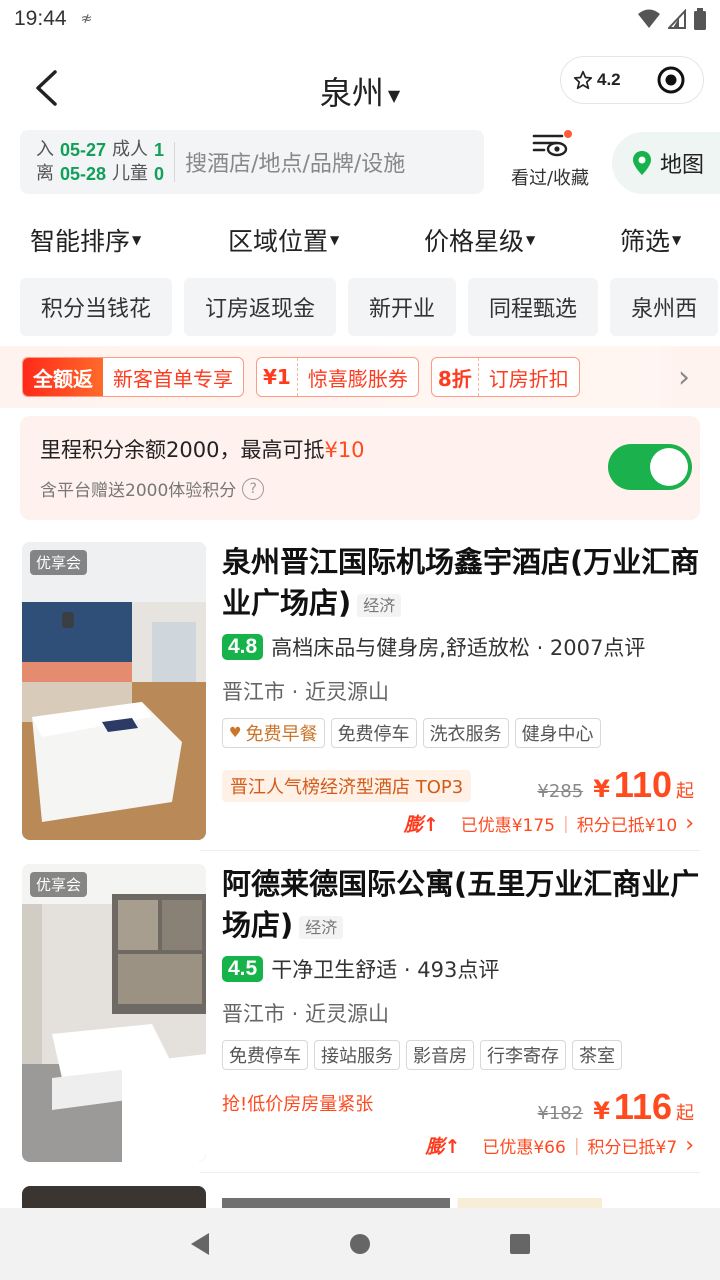 Image resolution: width=720 pixels, height=1280 pixels. I want to click on original-price: ¥285, so click(560, 791).